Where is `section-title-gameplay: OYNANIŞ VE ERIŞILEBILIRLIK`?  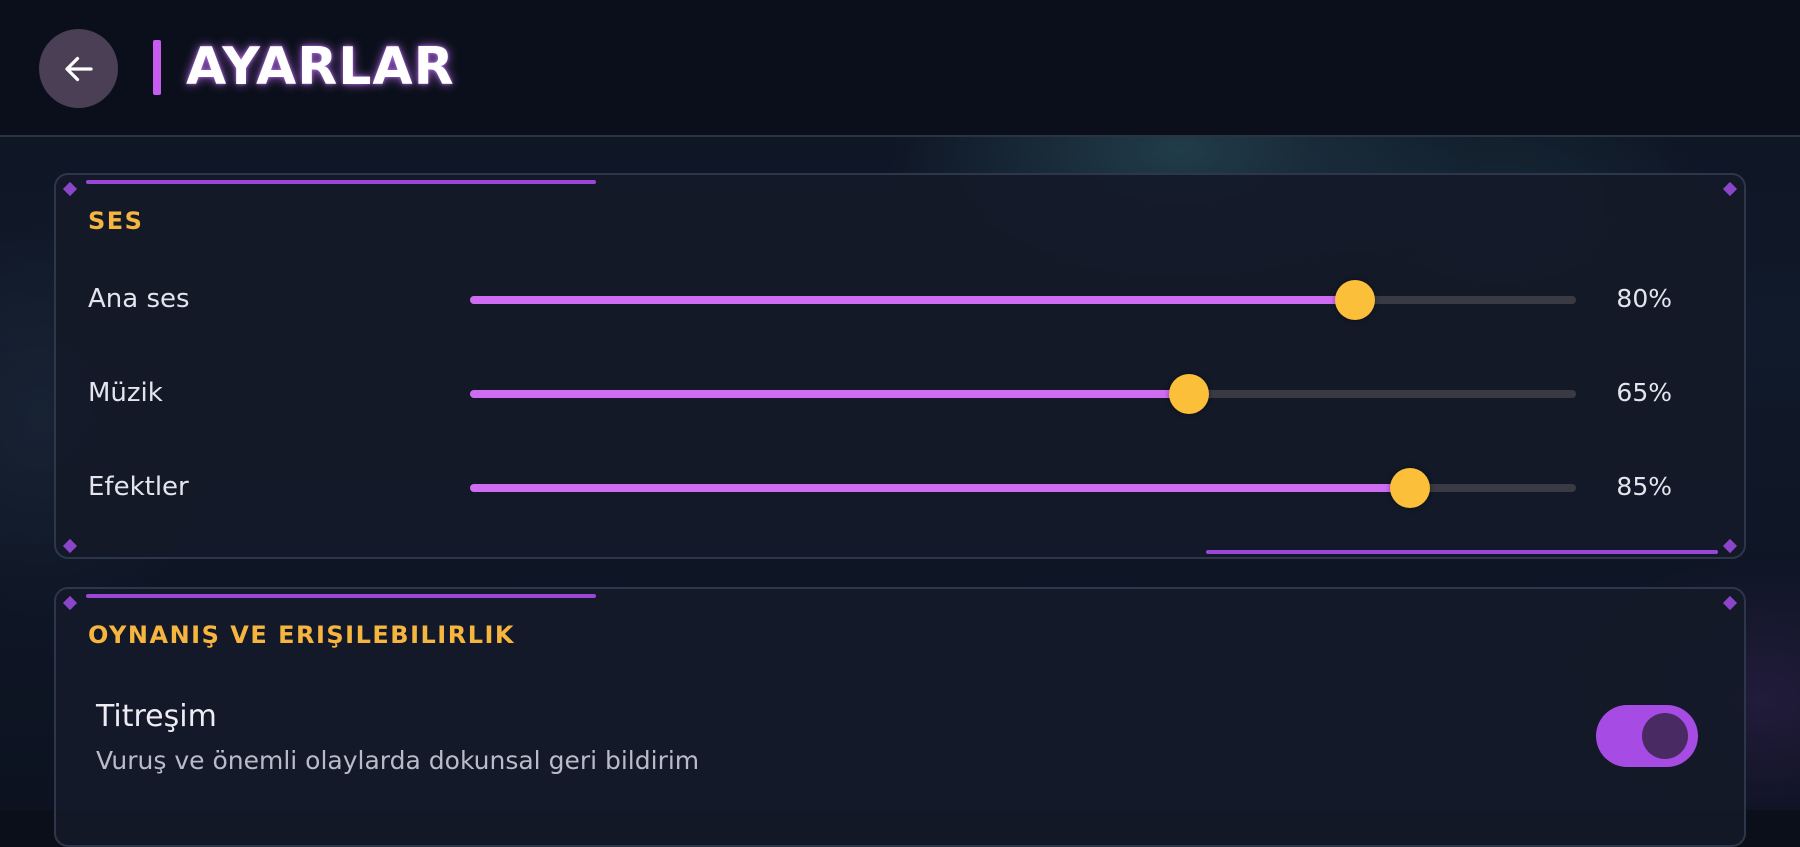 section-title-gameplay: OYNANIŞ VE ERIŞILEBILIRLIK is located at coordinates (302, 635).